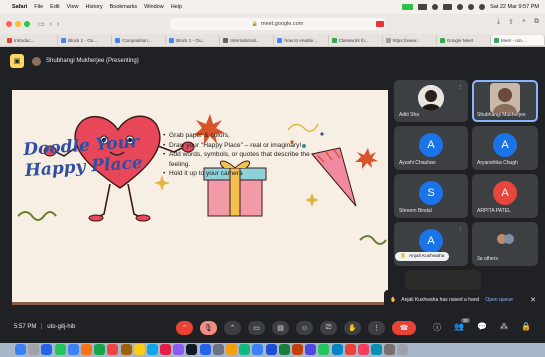 The width and height of the screenshot is (545, 357). Describe the element at coordinates (482, 327) in the screenshot. I see `chat-icon: 💬` at that location.